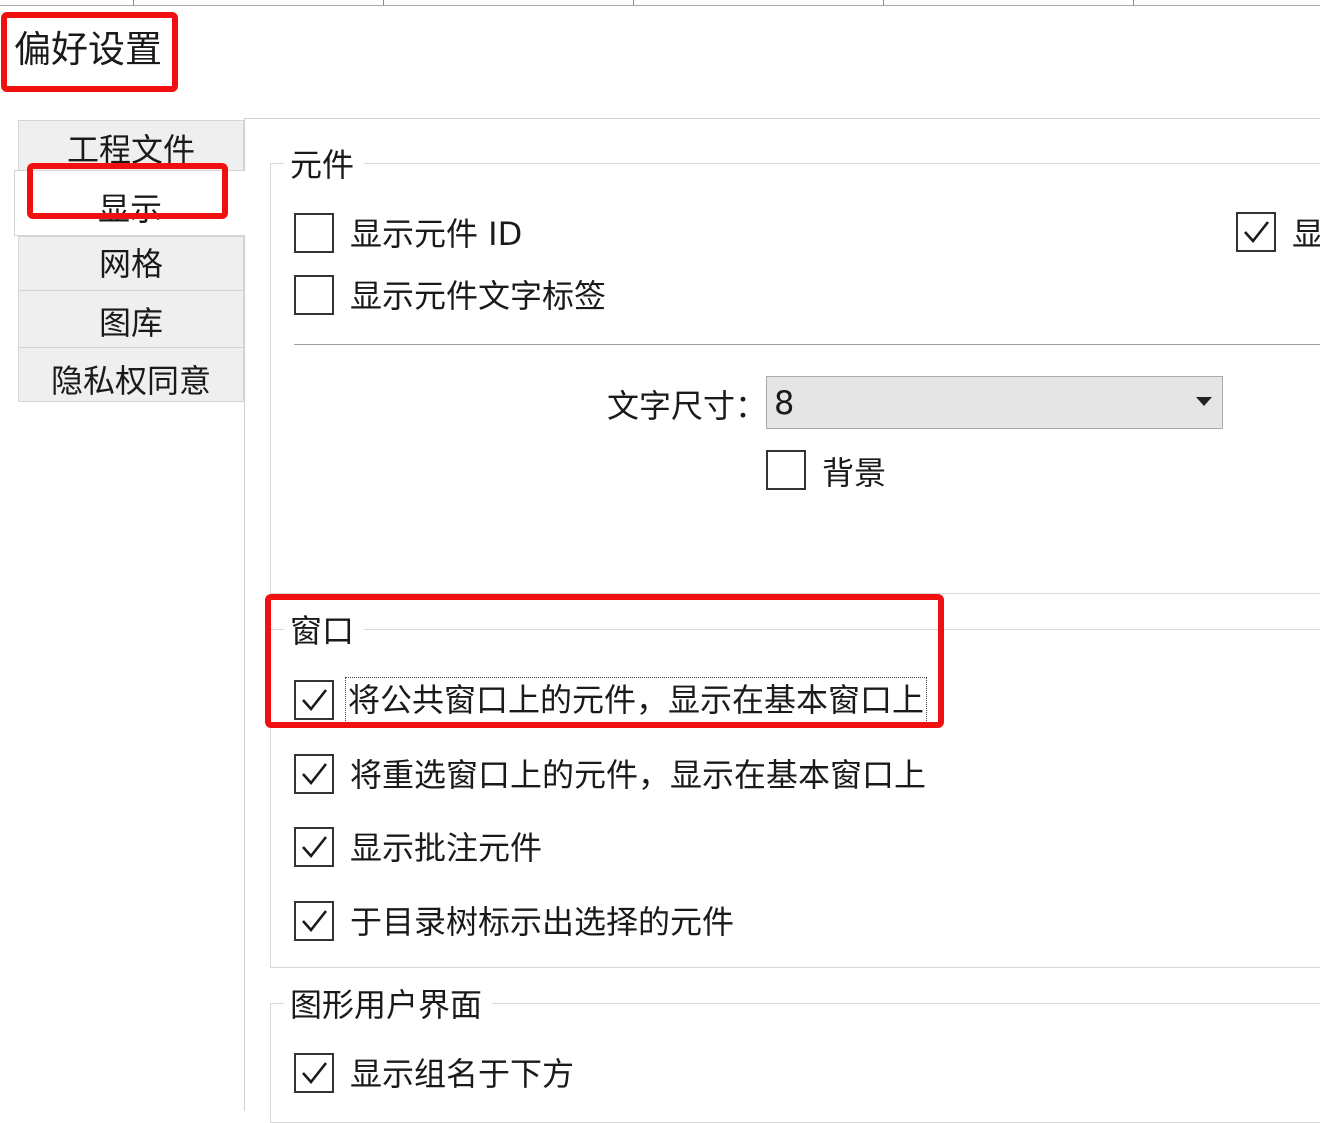 This screenshot has height=1123, width=1320. I want to click on chevron-down-icon, so click(1204, 401).